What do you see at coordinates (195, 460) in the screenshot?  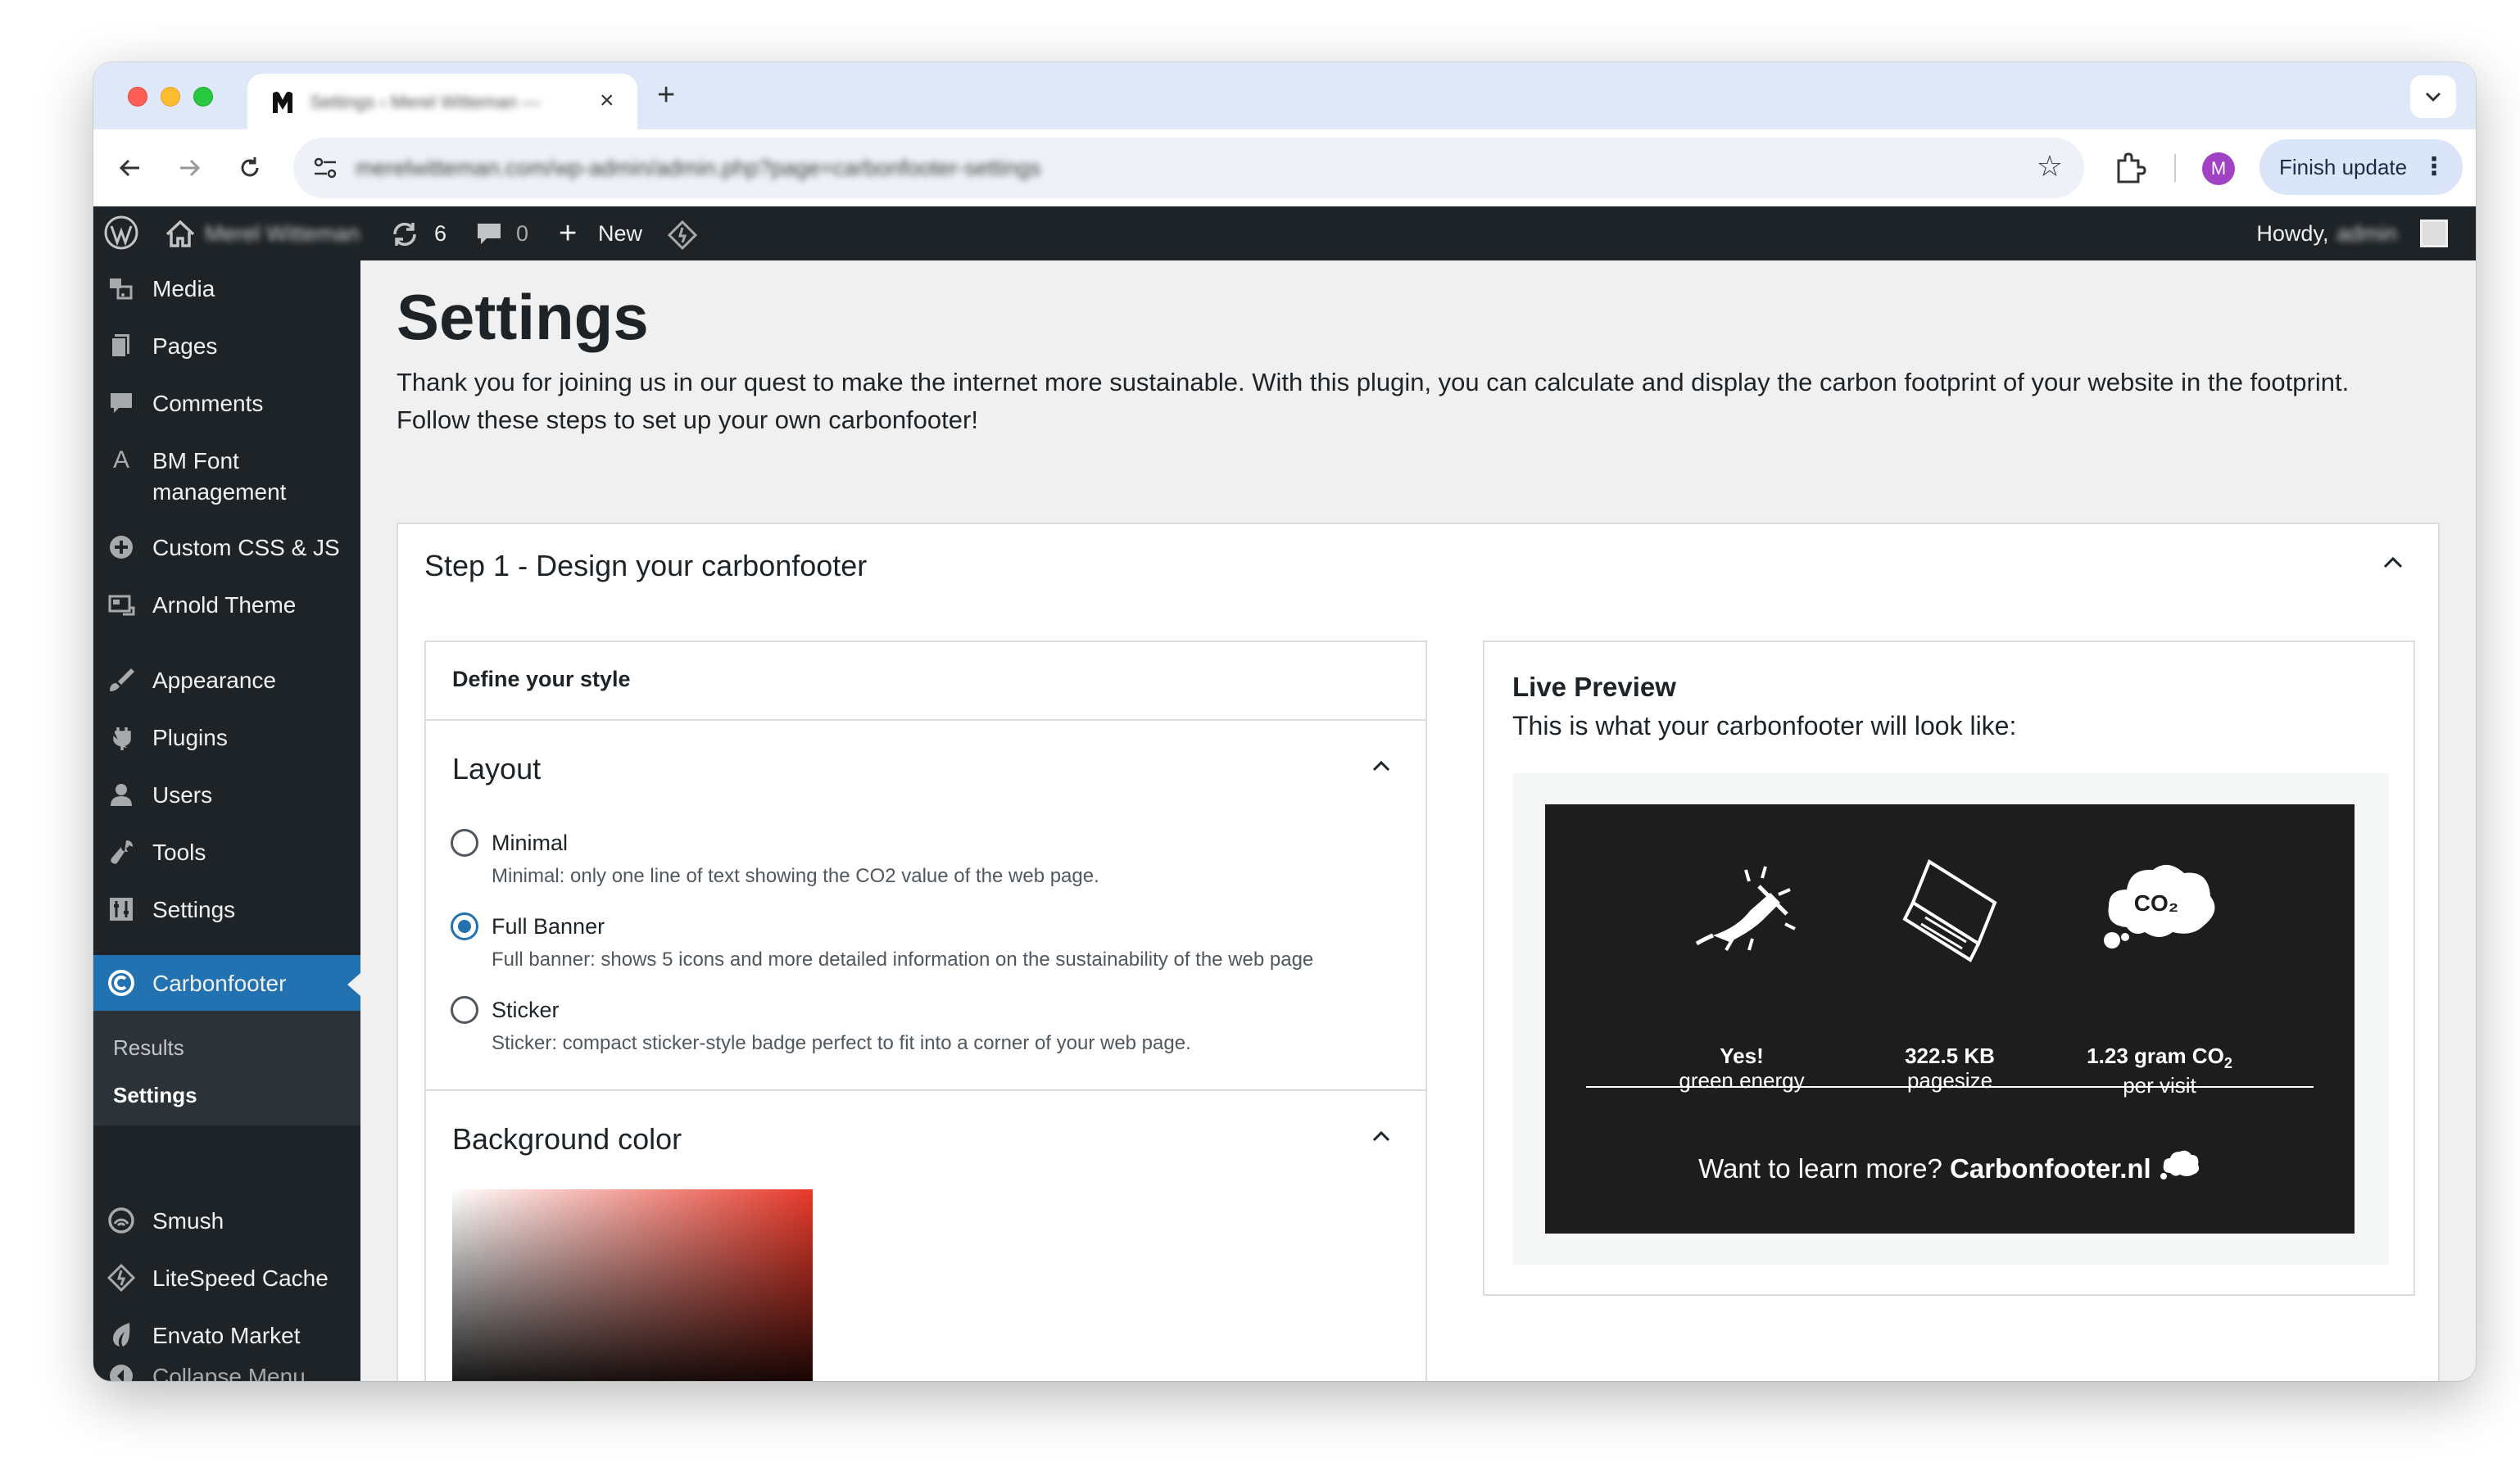 I see `menu-label-bm-font: BM Font` at bounding box center [195, 460].